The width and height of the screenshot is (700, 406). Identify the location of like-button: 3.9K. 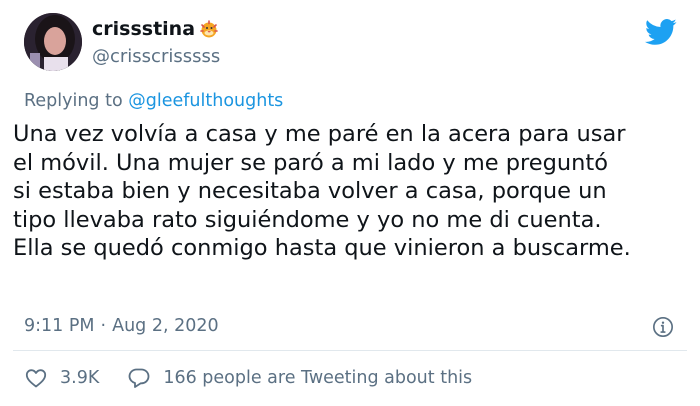
(61, 378).